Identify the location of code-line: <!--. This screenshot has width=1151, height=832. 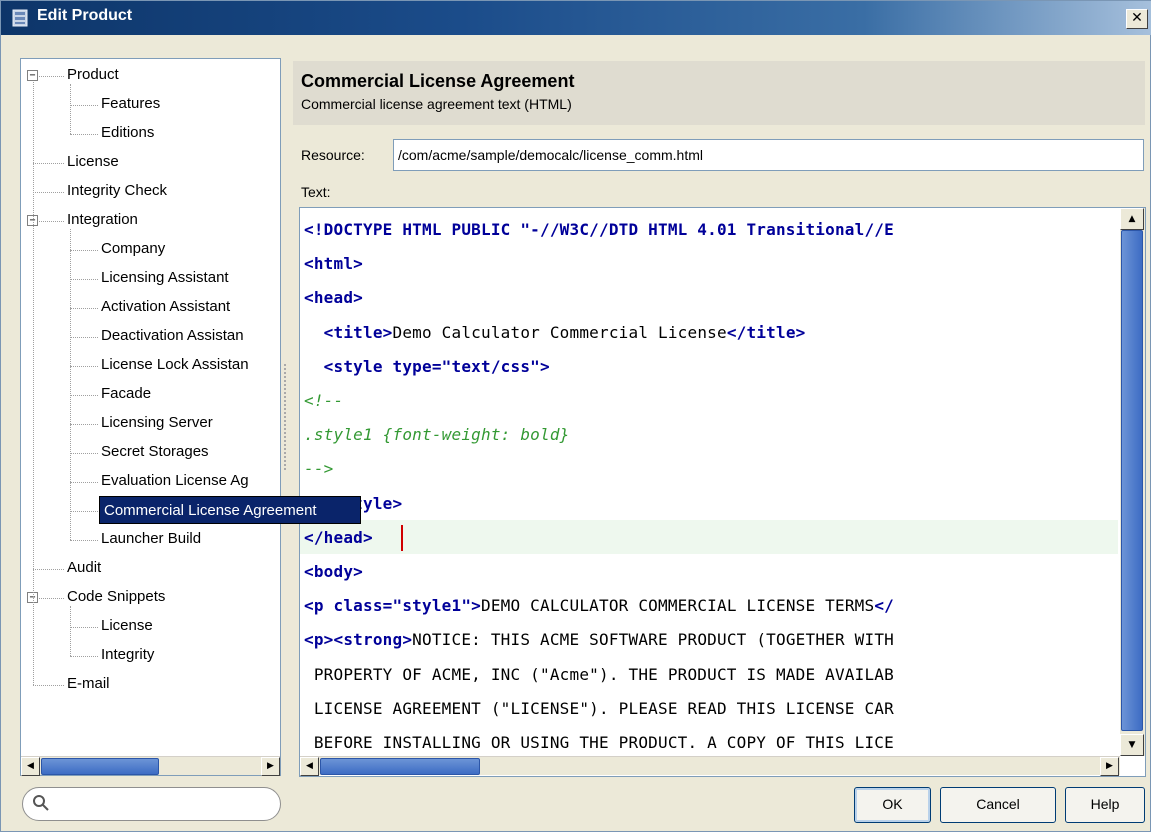
(323, 401).